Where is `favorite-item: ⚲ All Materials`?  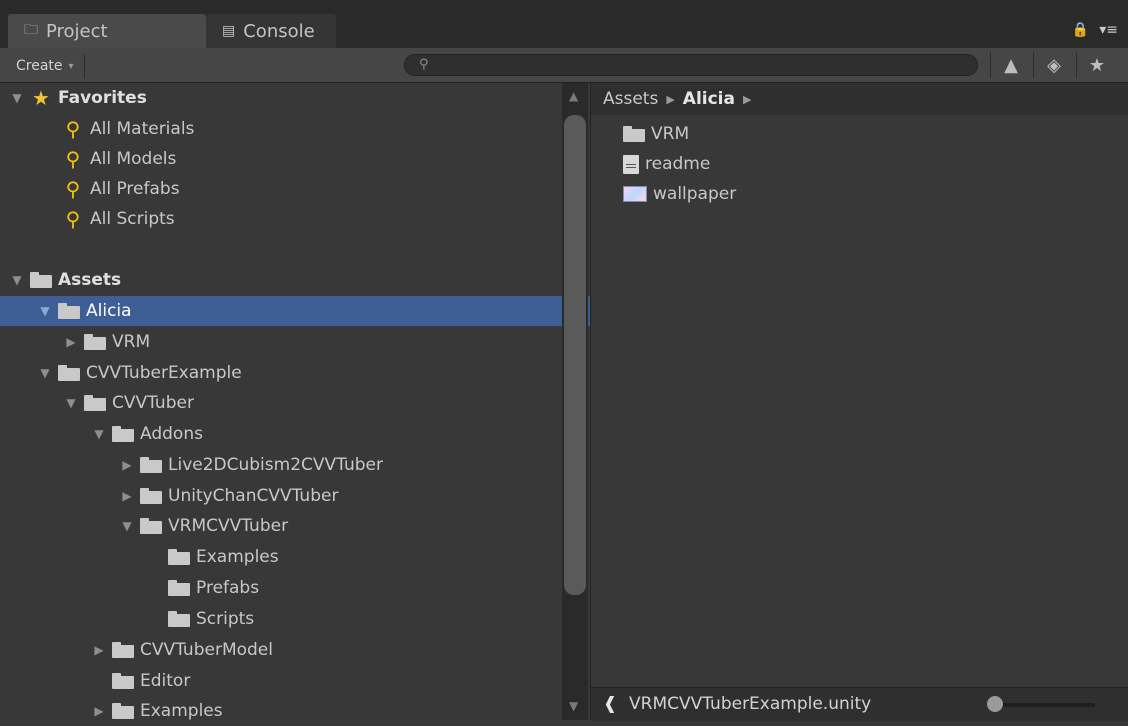
favorite-item: ⚲ All Materials is located at coordinates (311, 129).